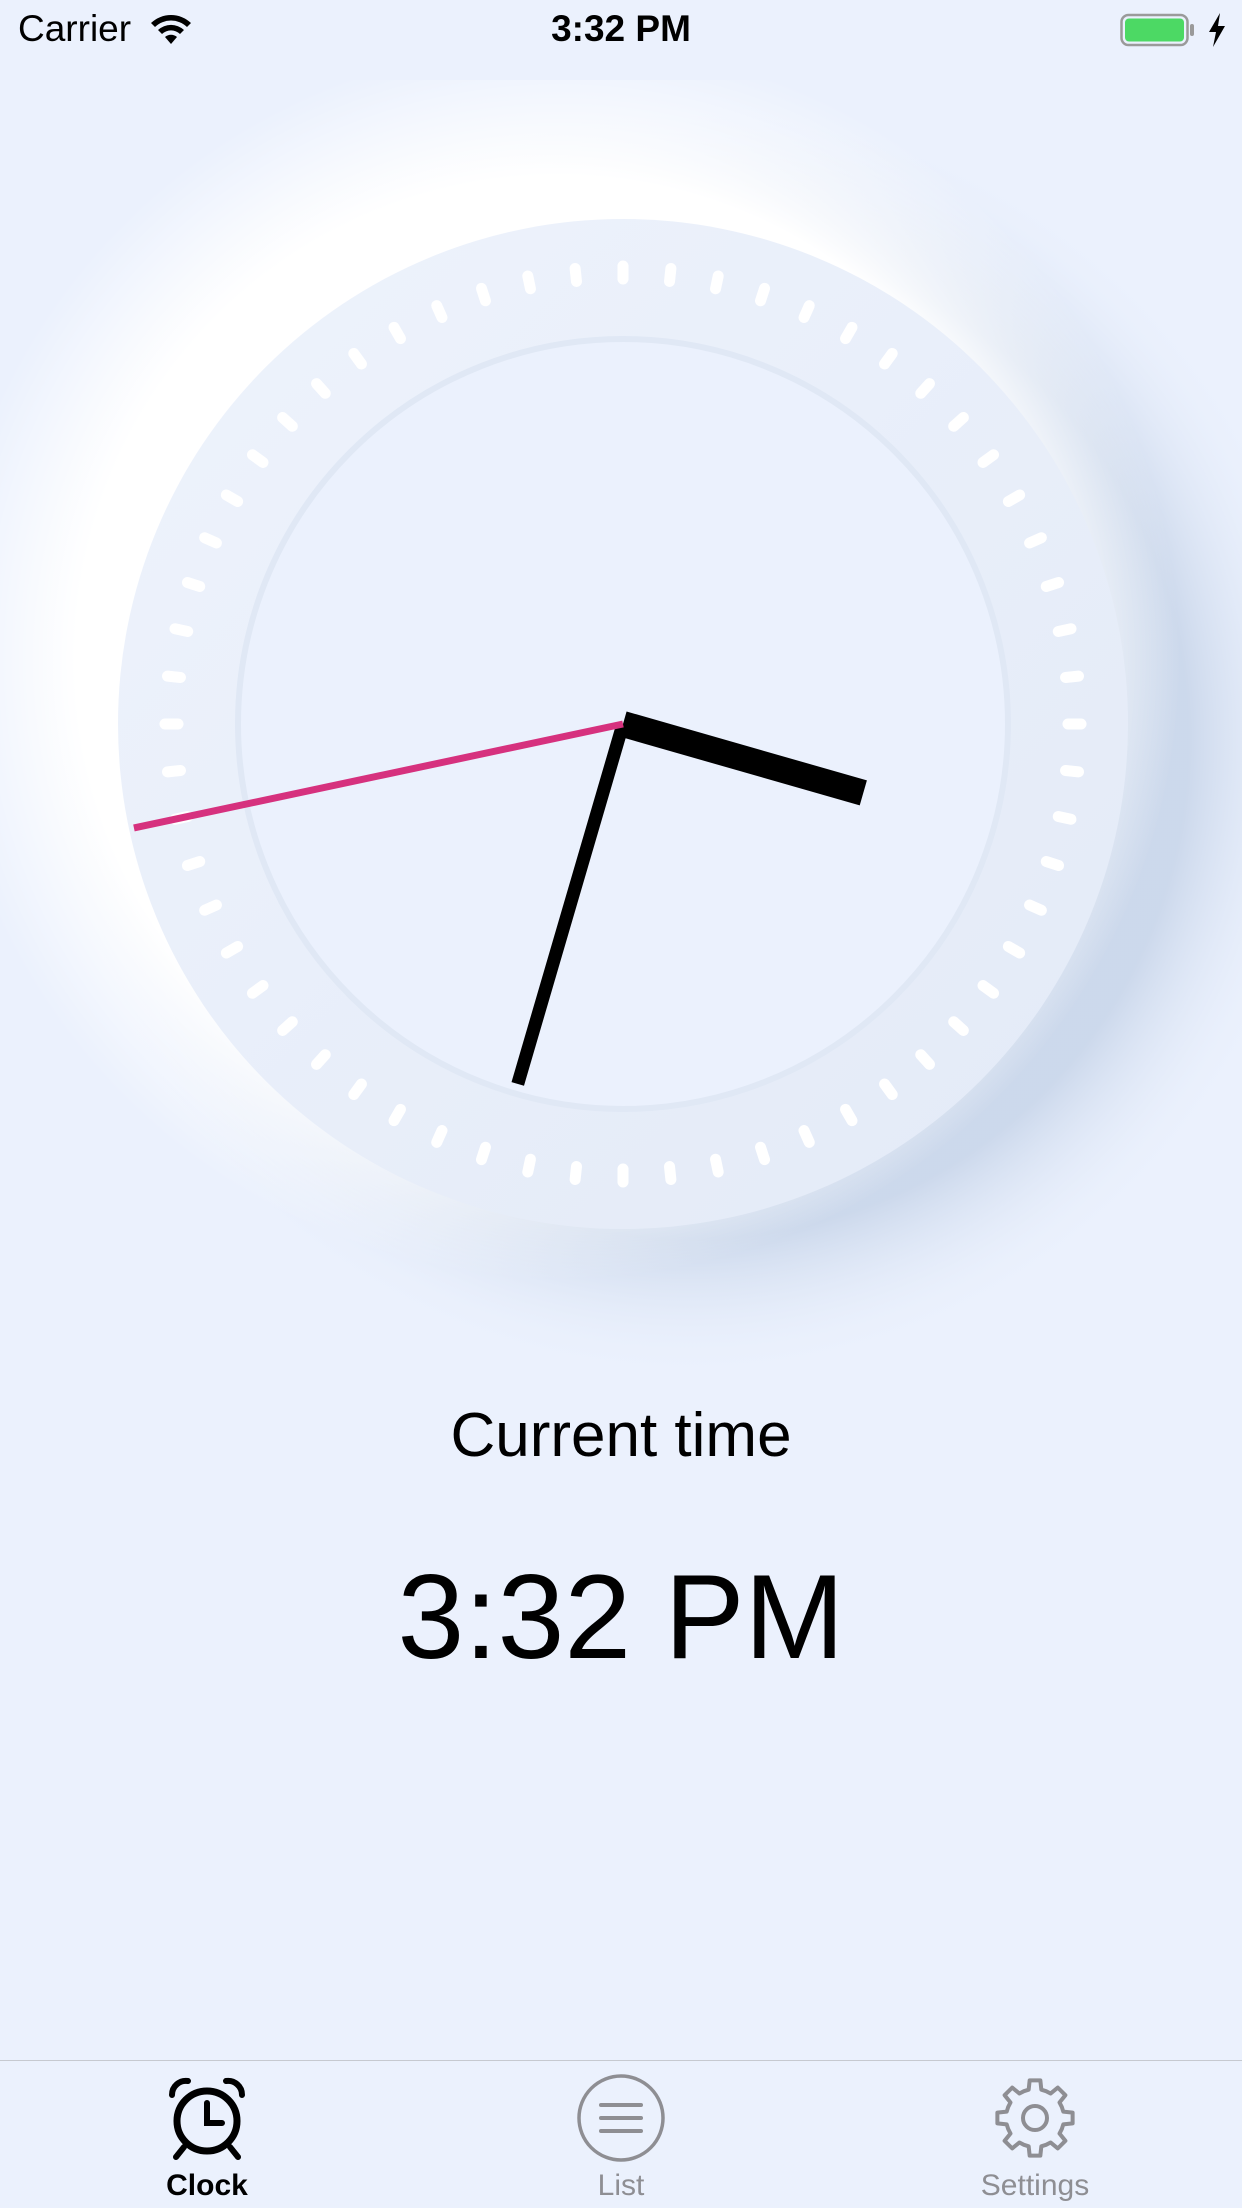 This screenshot has width=1242, height=2208. I want to click on tab-bar: Clock List Settings, so click(621, 2134).